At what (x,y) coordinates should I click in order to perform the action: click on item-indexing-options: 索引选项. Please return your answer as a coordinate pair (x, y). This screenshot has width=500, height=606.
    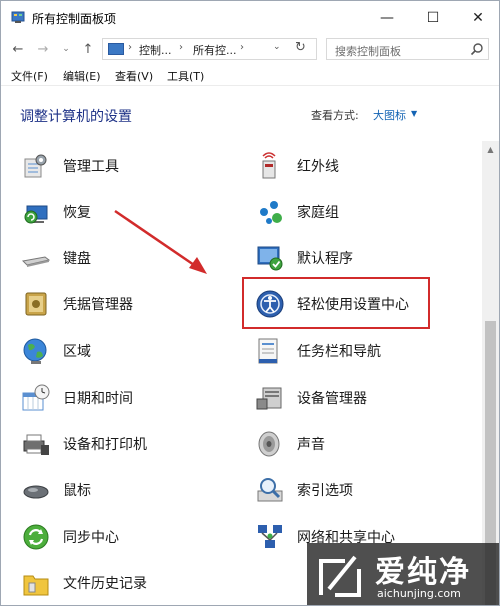
    Looking at the image, I should click on (304, 490).